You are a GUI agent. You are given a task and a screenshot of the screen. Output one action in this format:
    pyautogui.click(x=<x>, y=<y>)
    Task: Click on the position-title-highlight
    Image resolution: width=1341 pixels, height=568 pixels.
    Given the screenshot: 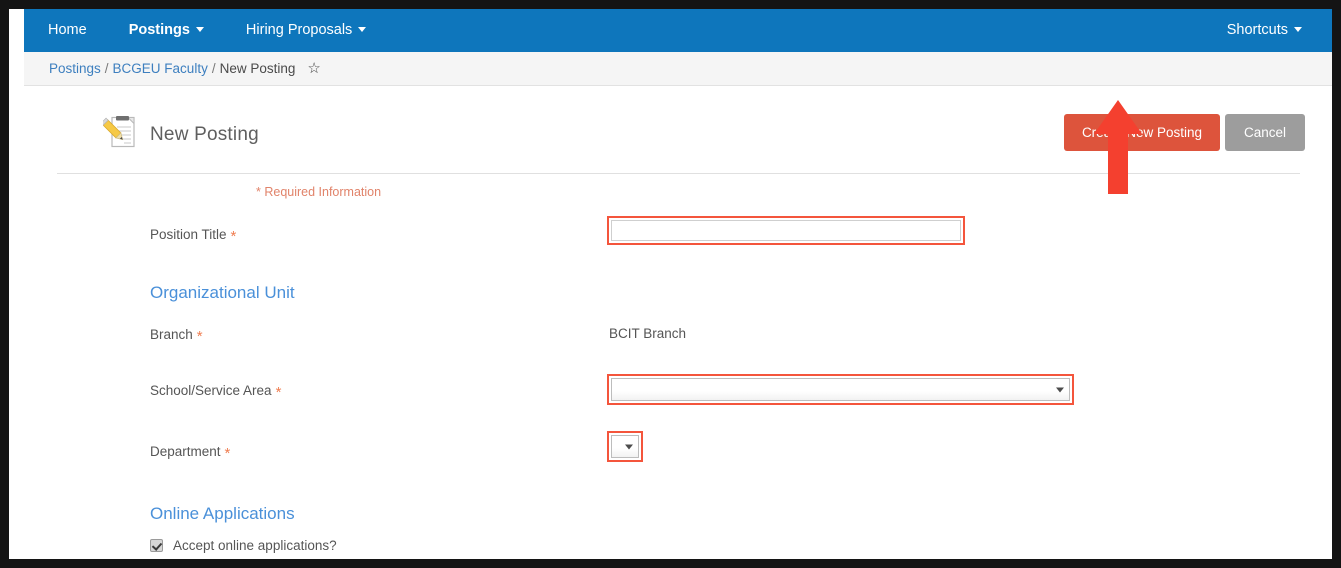 What is the action you would take?
    pyautogui.click(x=786, y=230)
    